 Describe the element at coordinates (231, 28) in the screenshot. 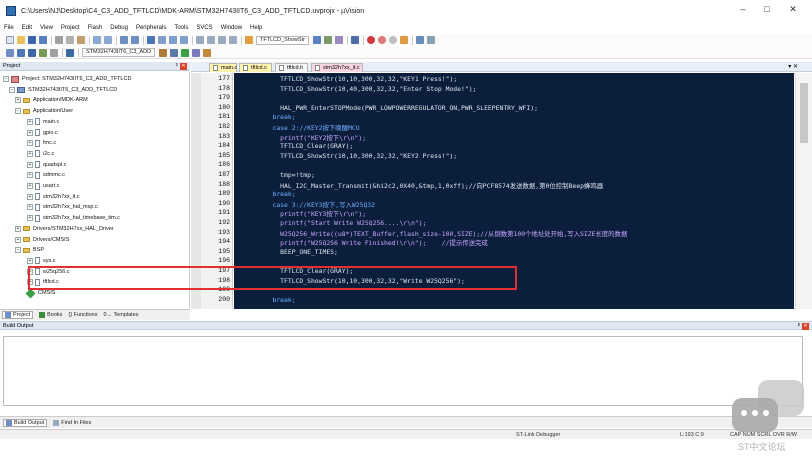

I see `menu-window: Window` at that location.